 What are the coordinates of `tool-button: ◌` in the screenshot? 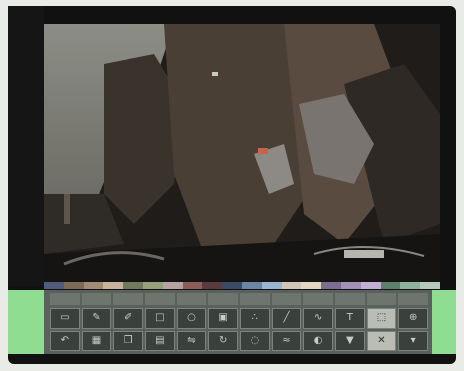 It's located at (254, 340).